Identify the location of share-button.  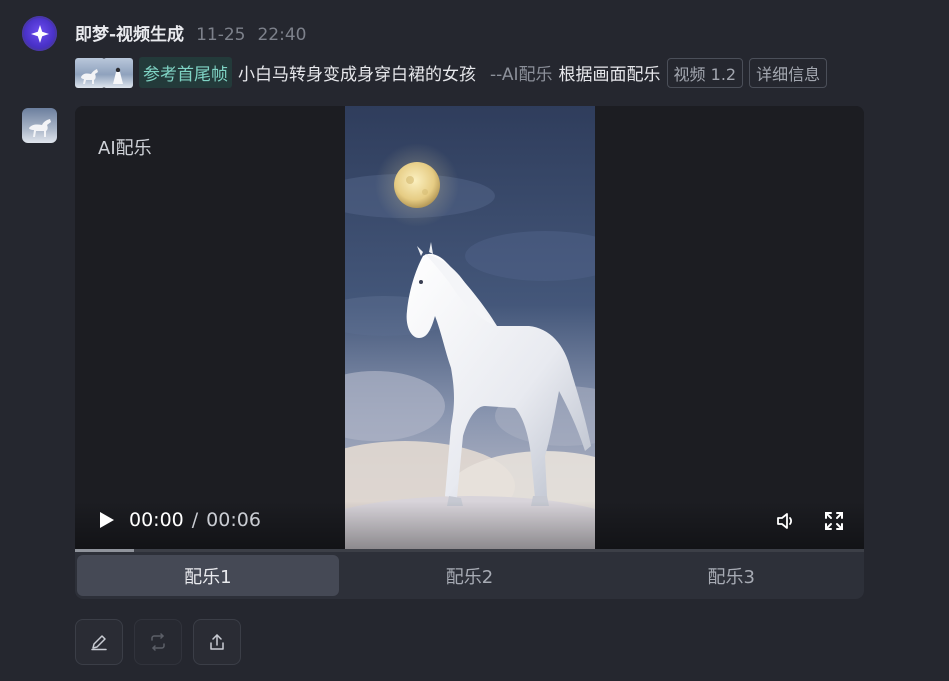
(217, 642).